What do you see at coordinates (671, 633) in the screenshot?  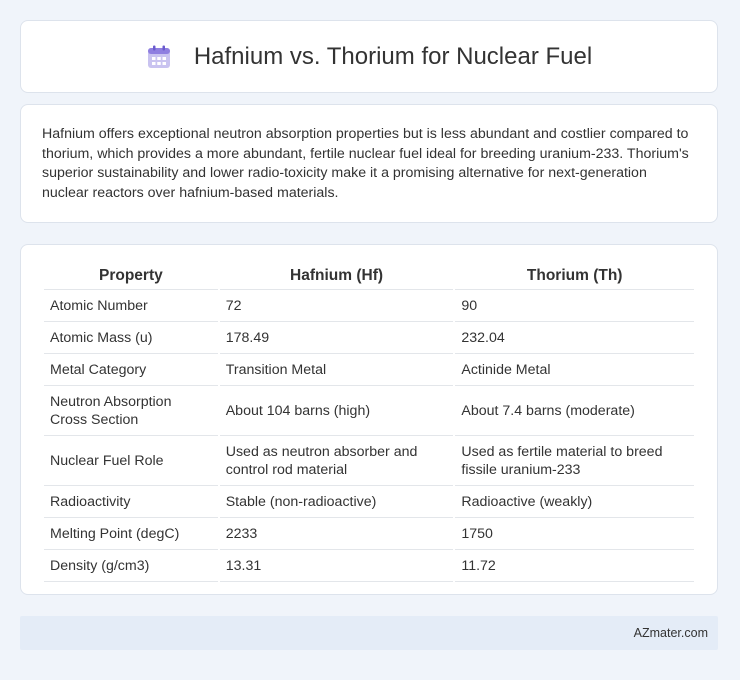 I see `footer-brand: AZmater.com` at bounding box center [671, 633].